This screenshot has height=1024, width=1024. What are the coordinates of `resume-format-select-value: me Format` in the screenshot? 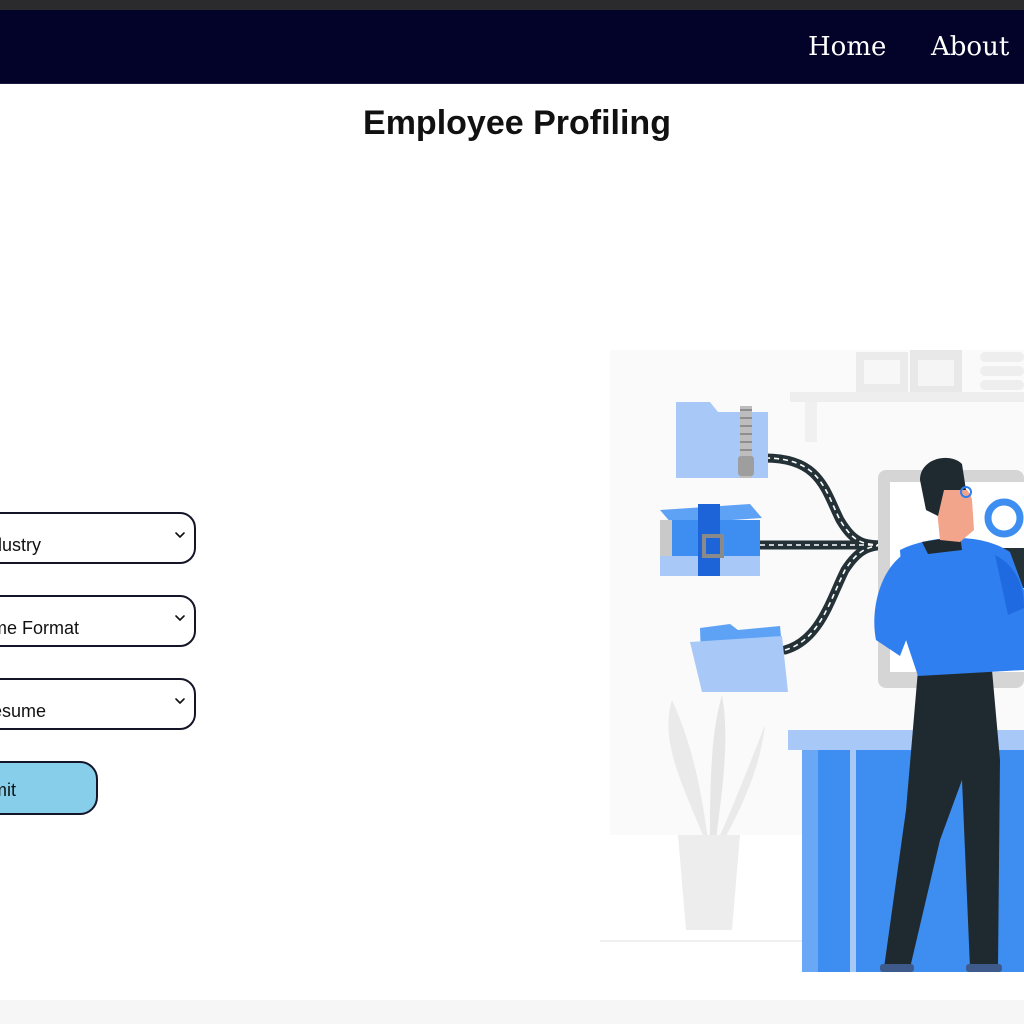 It's located at (40, 628).